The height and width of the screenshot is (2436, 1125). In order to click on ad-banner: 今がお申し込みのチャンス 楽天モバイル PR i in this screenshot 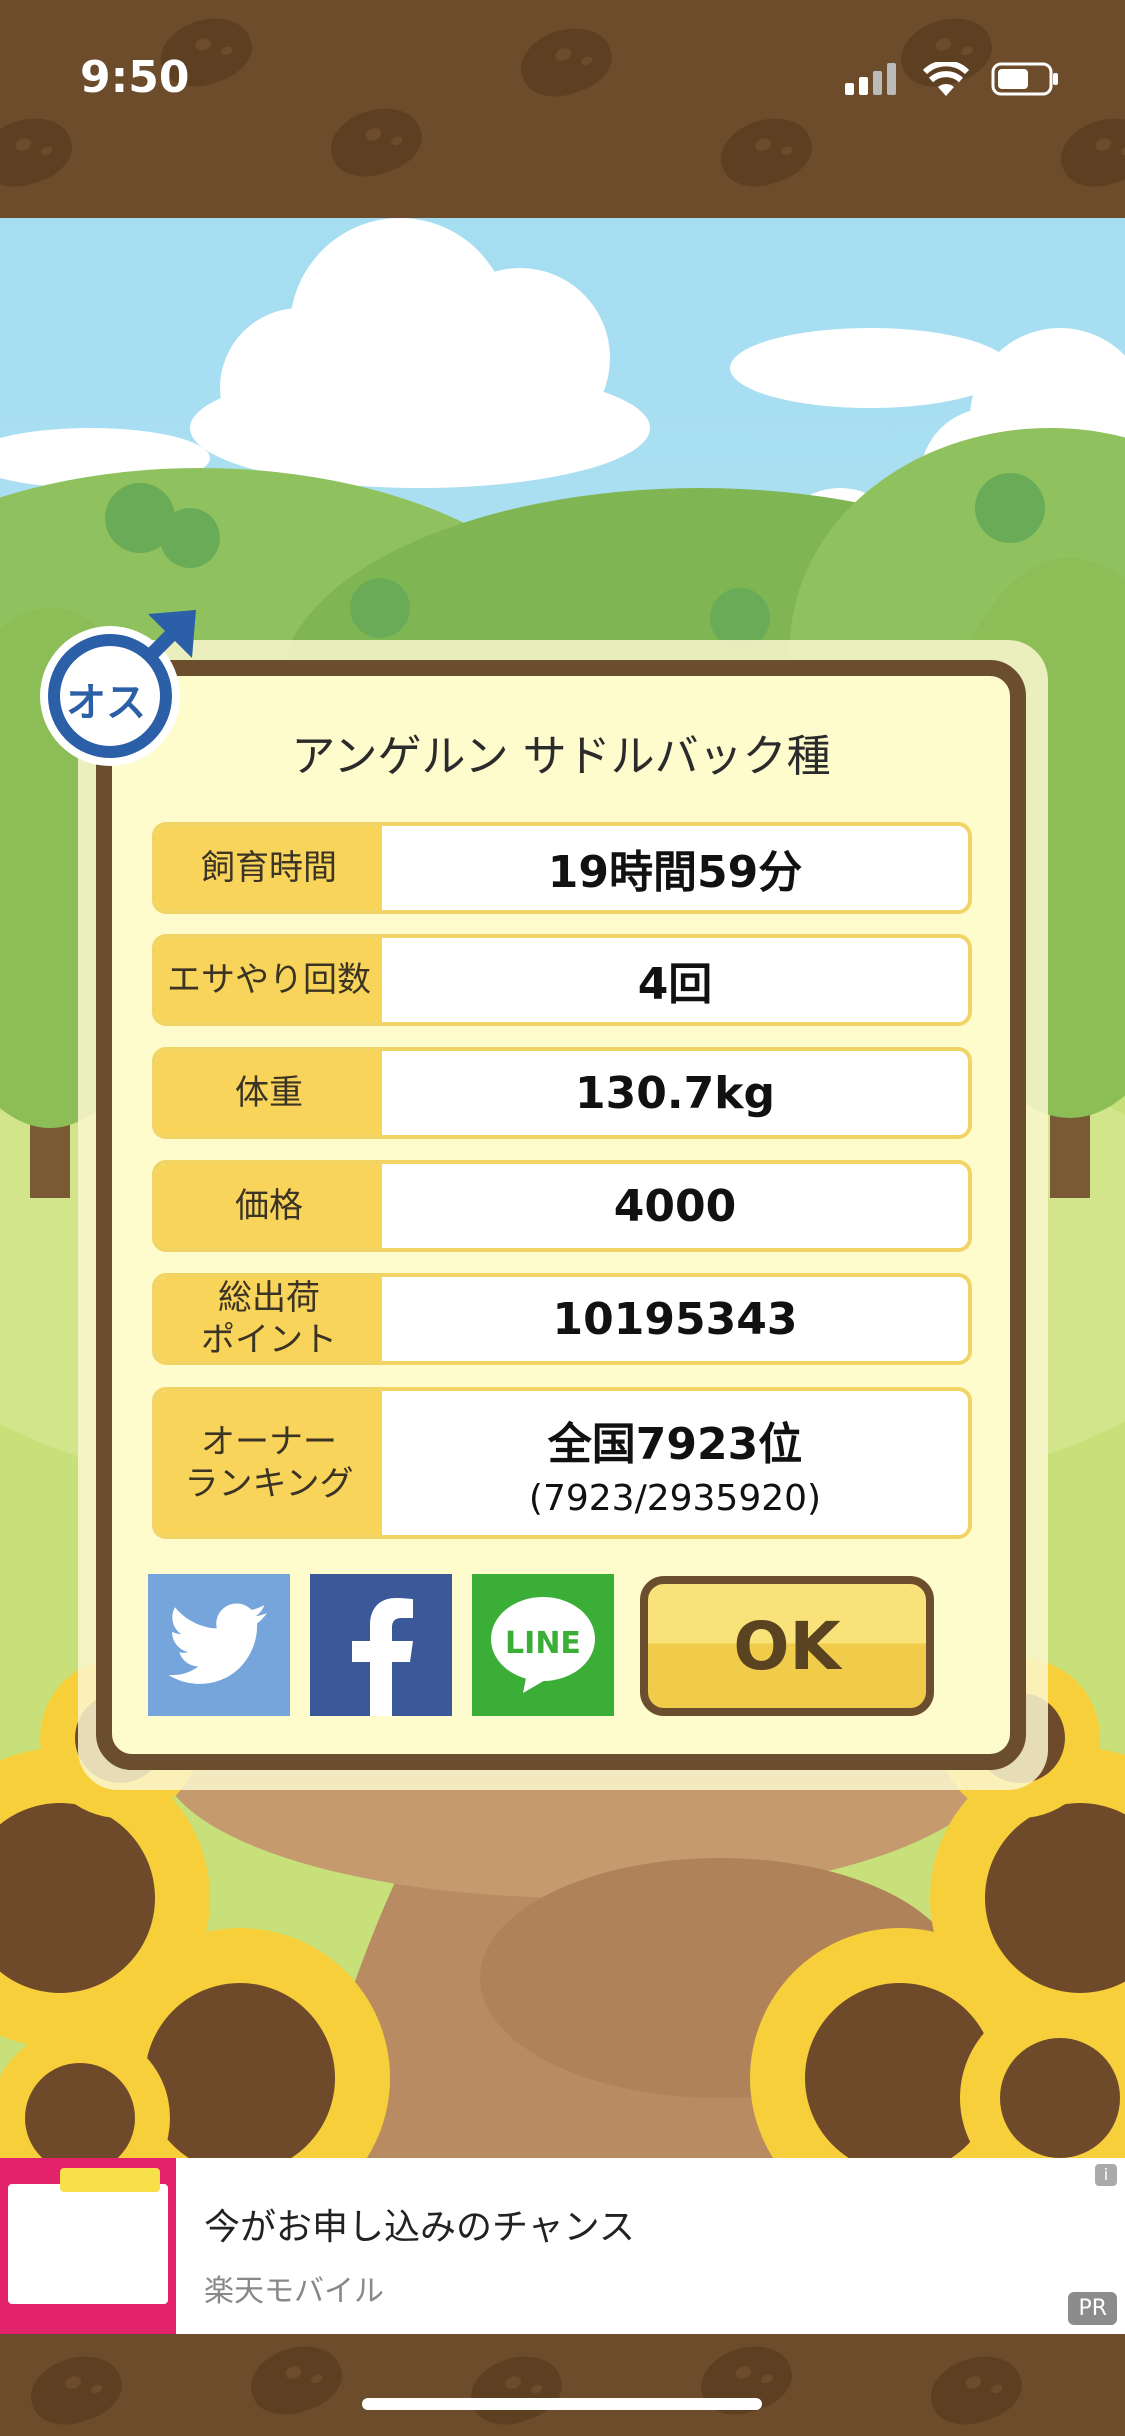, I will do `click(562, 2246)`.